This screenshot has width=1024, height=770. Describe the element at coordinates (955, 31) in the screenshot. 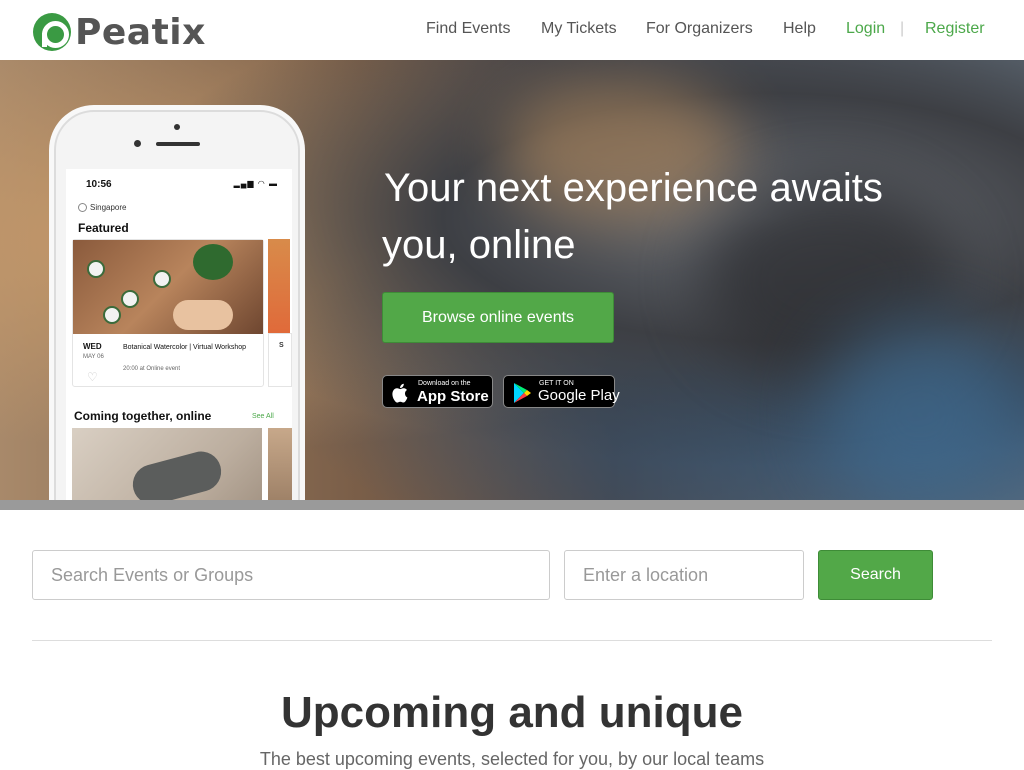

I see `nav-register: Register` at that location.